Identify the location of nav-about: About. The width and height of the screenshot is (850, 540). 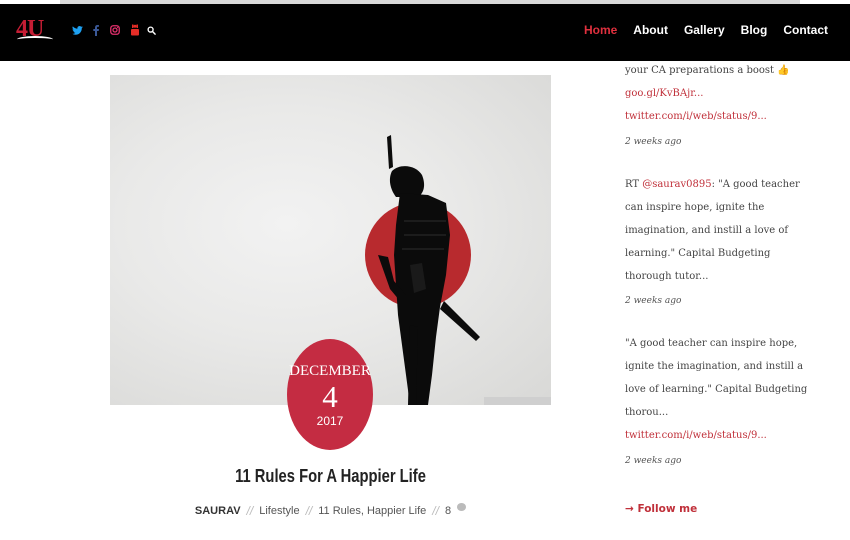
(650, 30).